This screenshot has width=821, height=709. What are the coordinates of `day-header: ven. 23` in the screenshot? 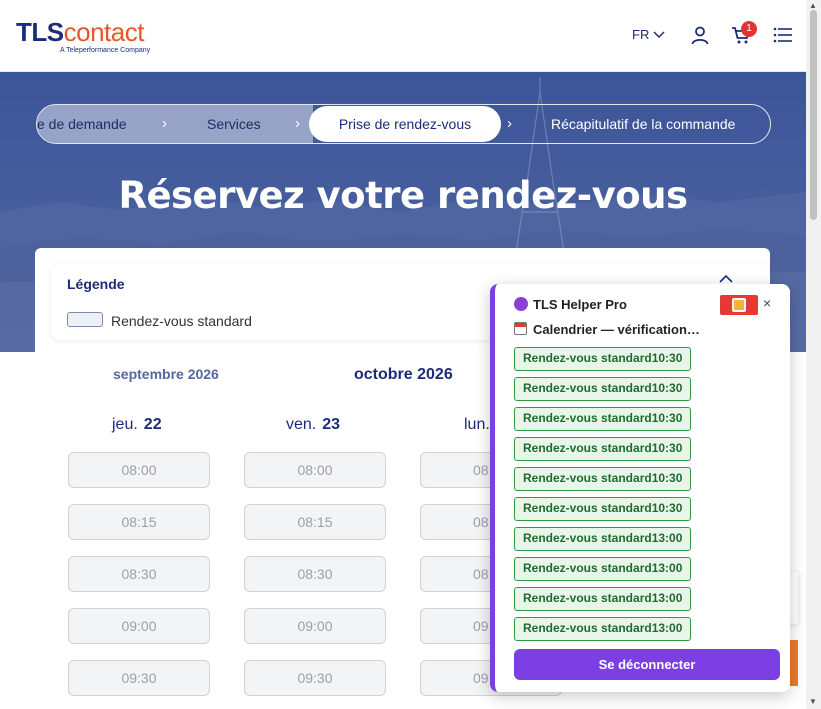 It's located at (313, 424).